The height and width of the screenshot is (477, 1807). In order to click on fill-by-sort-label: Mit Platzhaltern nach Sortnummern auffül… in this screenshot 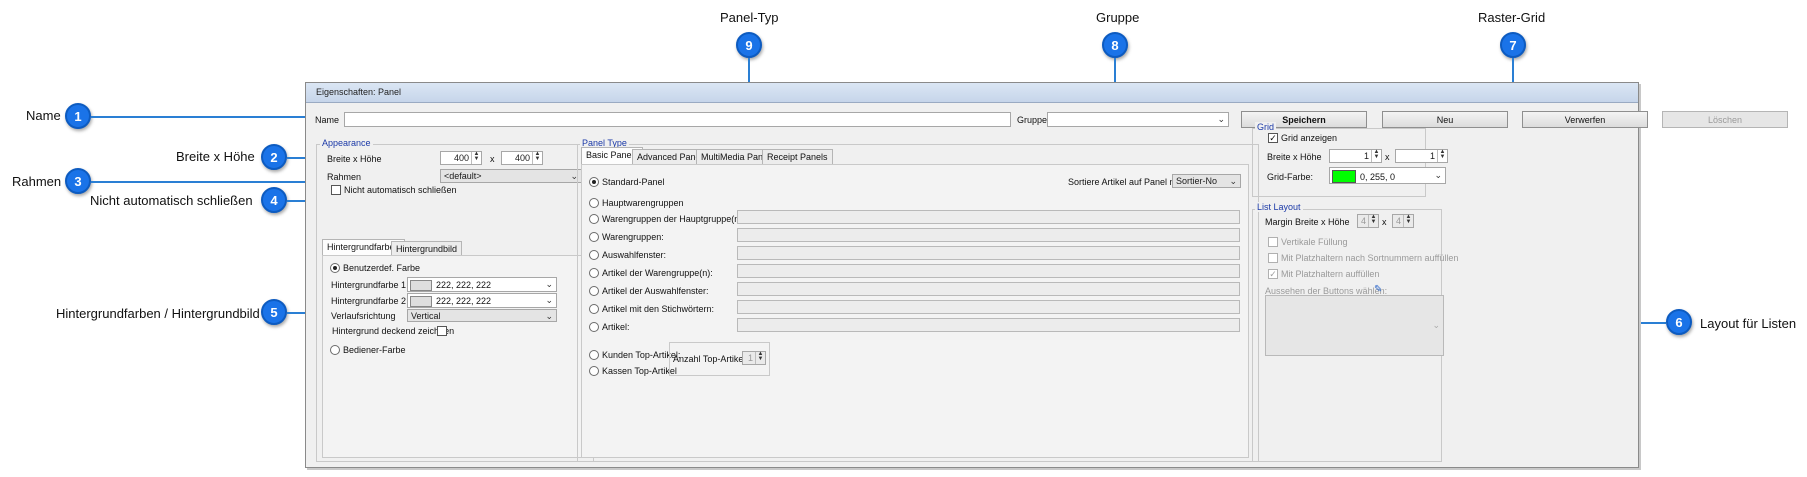, I will do `click(1370, 258)`.